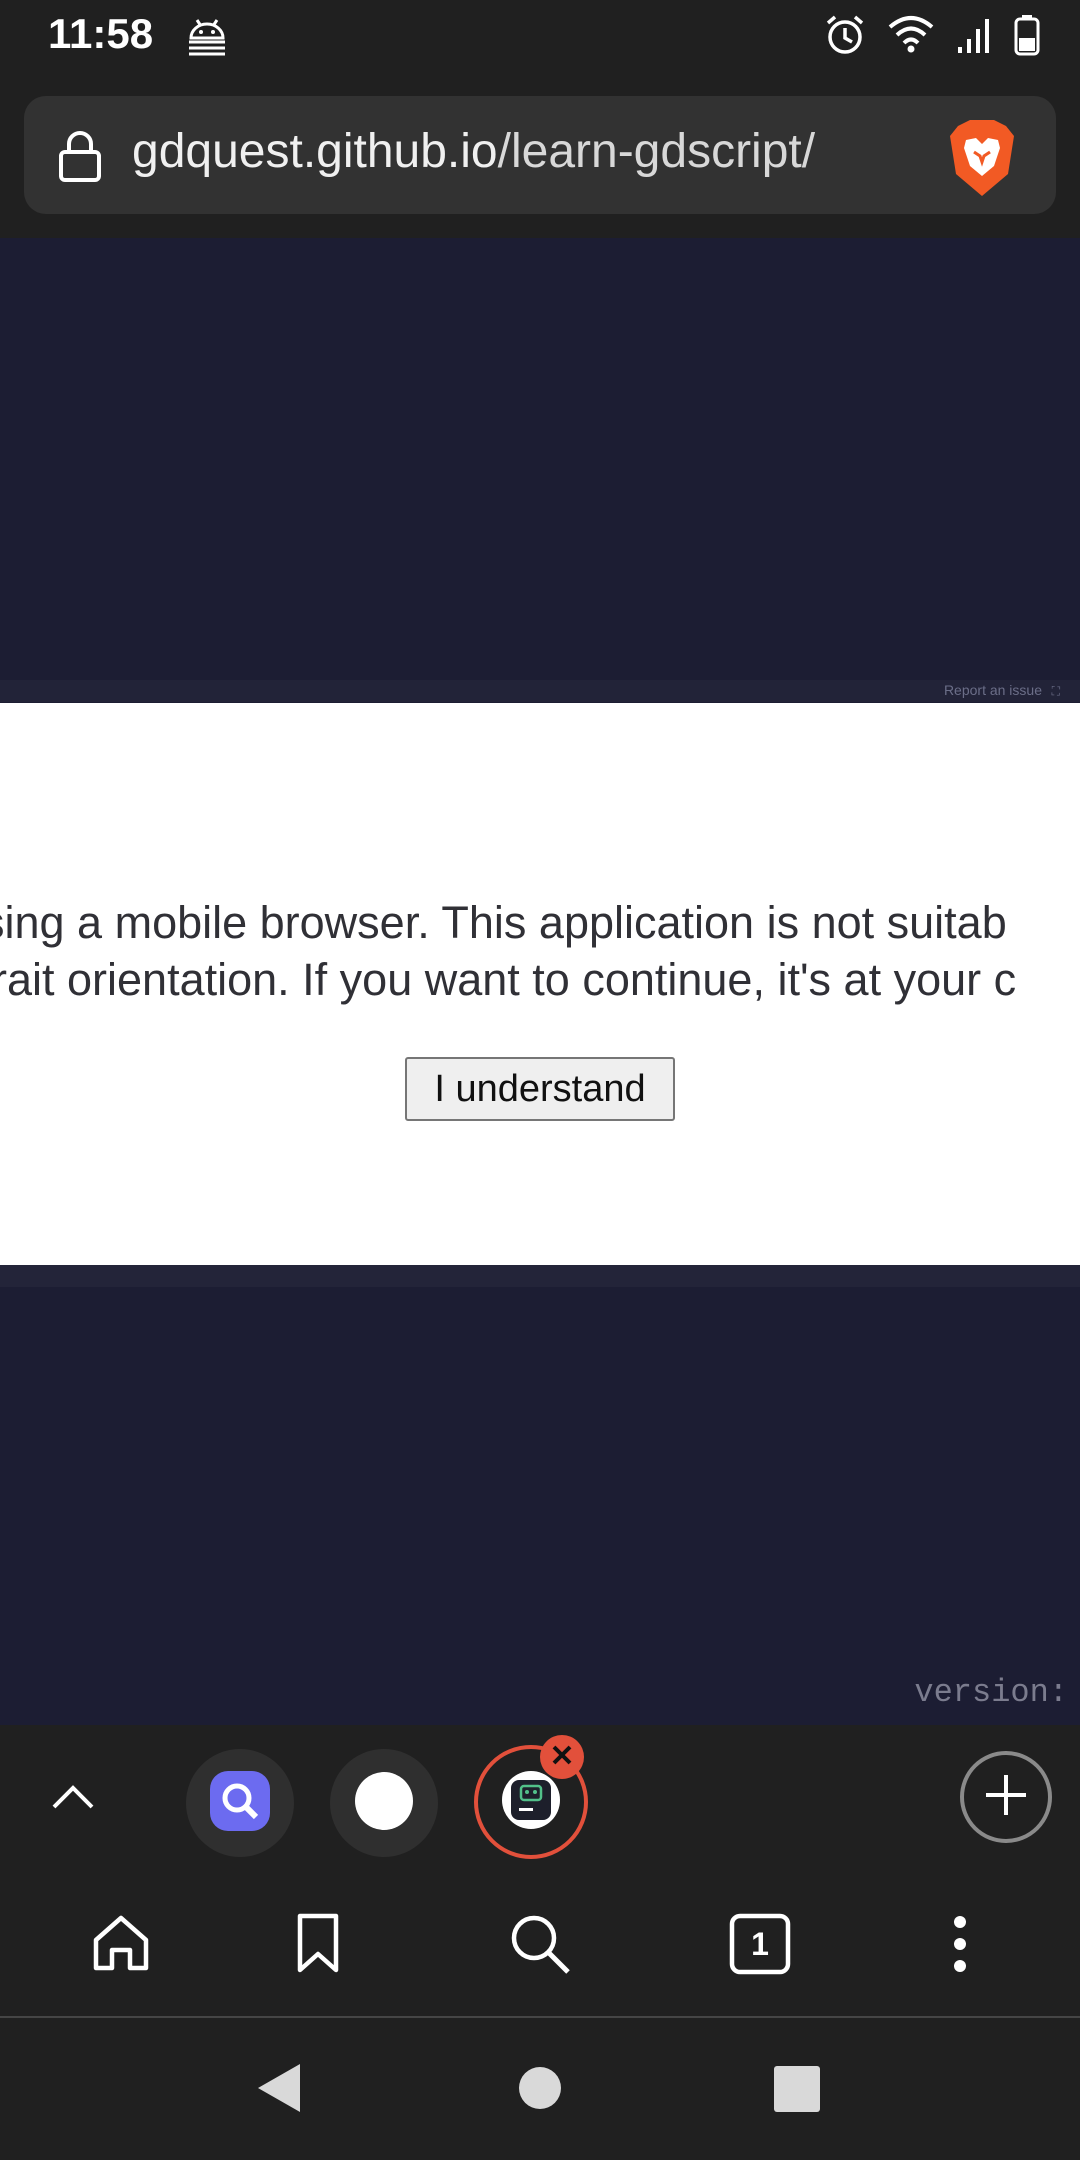 This screenshot has height=2160, width=1080. Describe the element at coordinates (1056, 691) in the screenshot. I see `fullscreen-icon: ⛶` at that location.